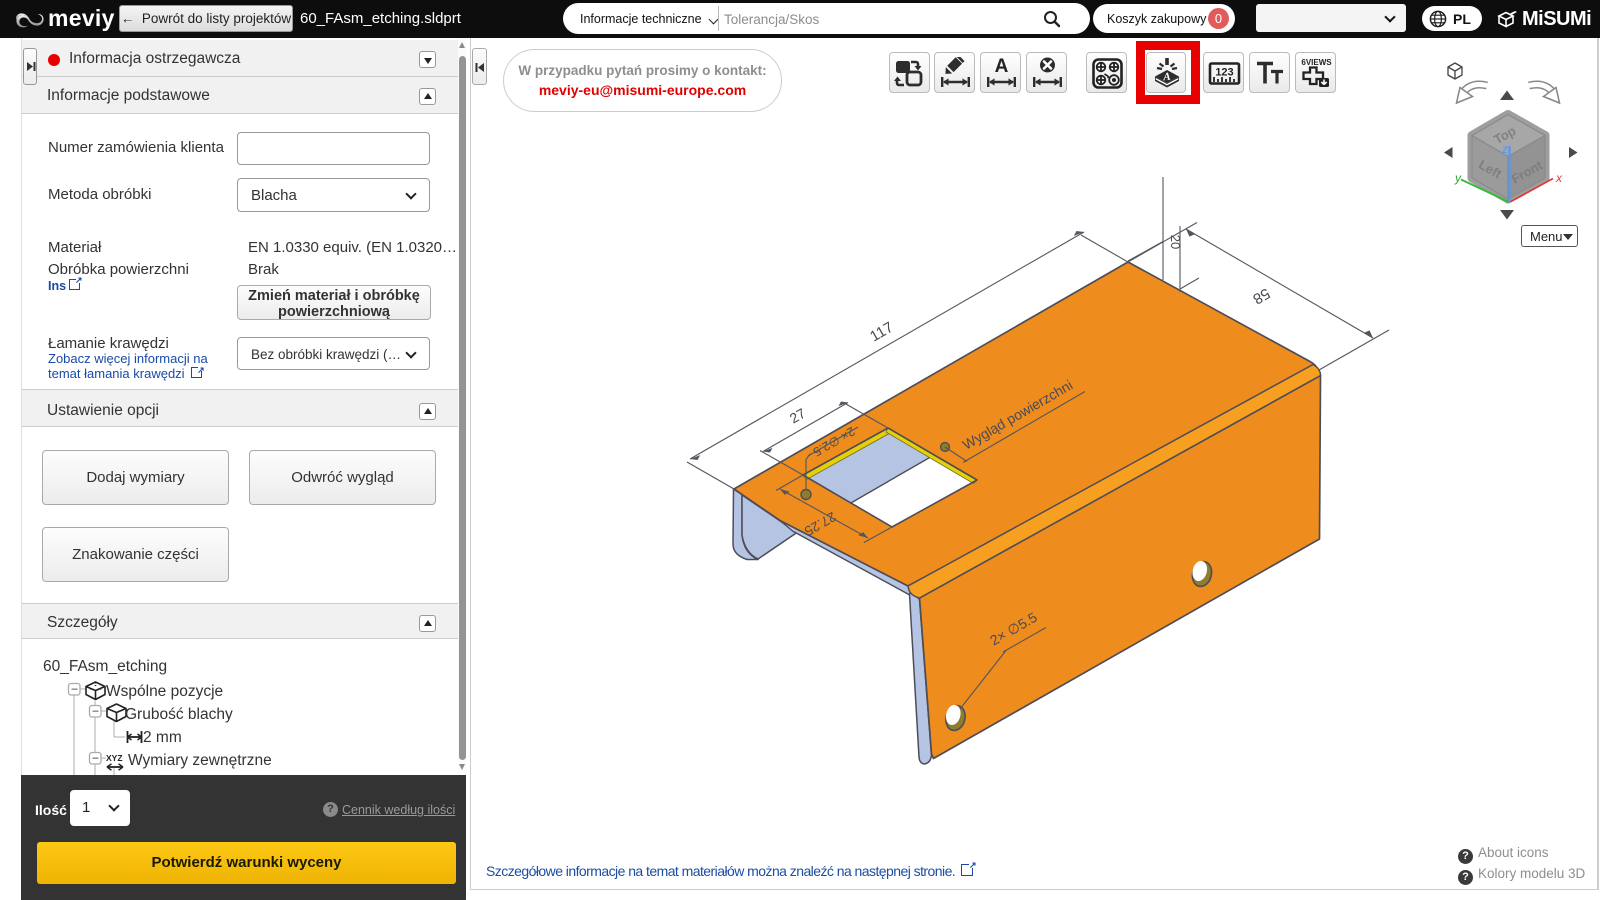  Describe the element at coordinates (1504, 149) in the screenshot. I see `svg-text: z` at that location.